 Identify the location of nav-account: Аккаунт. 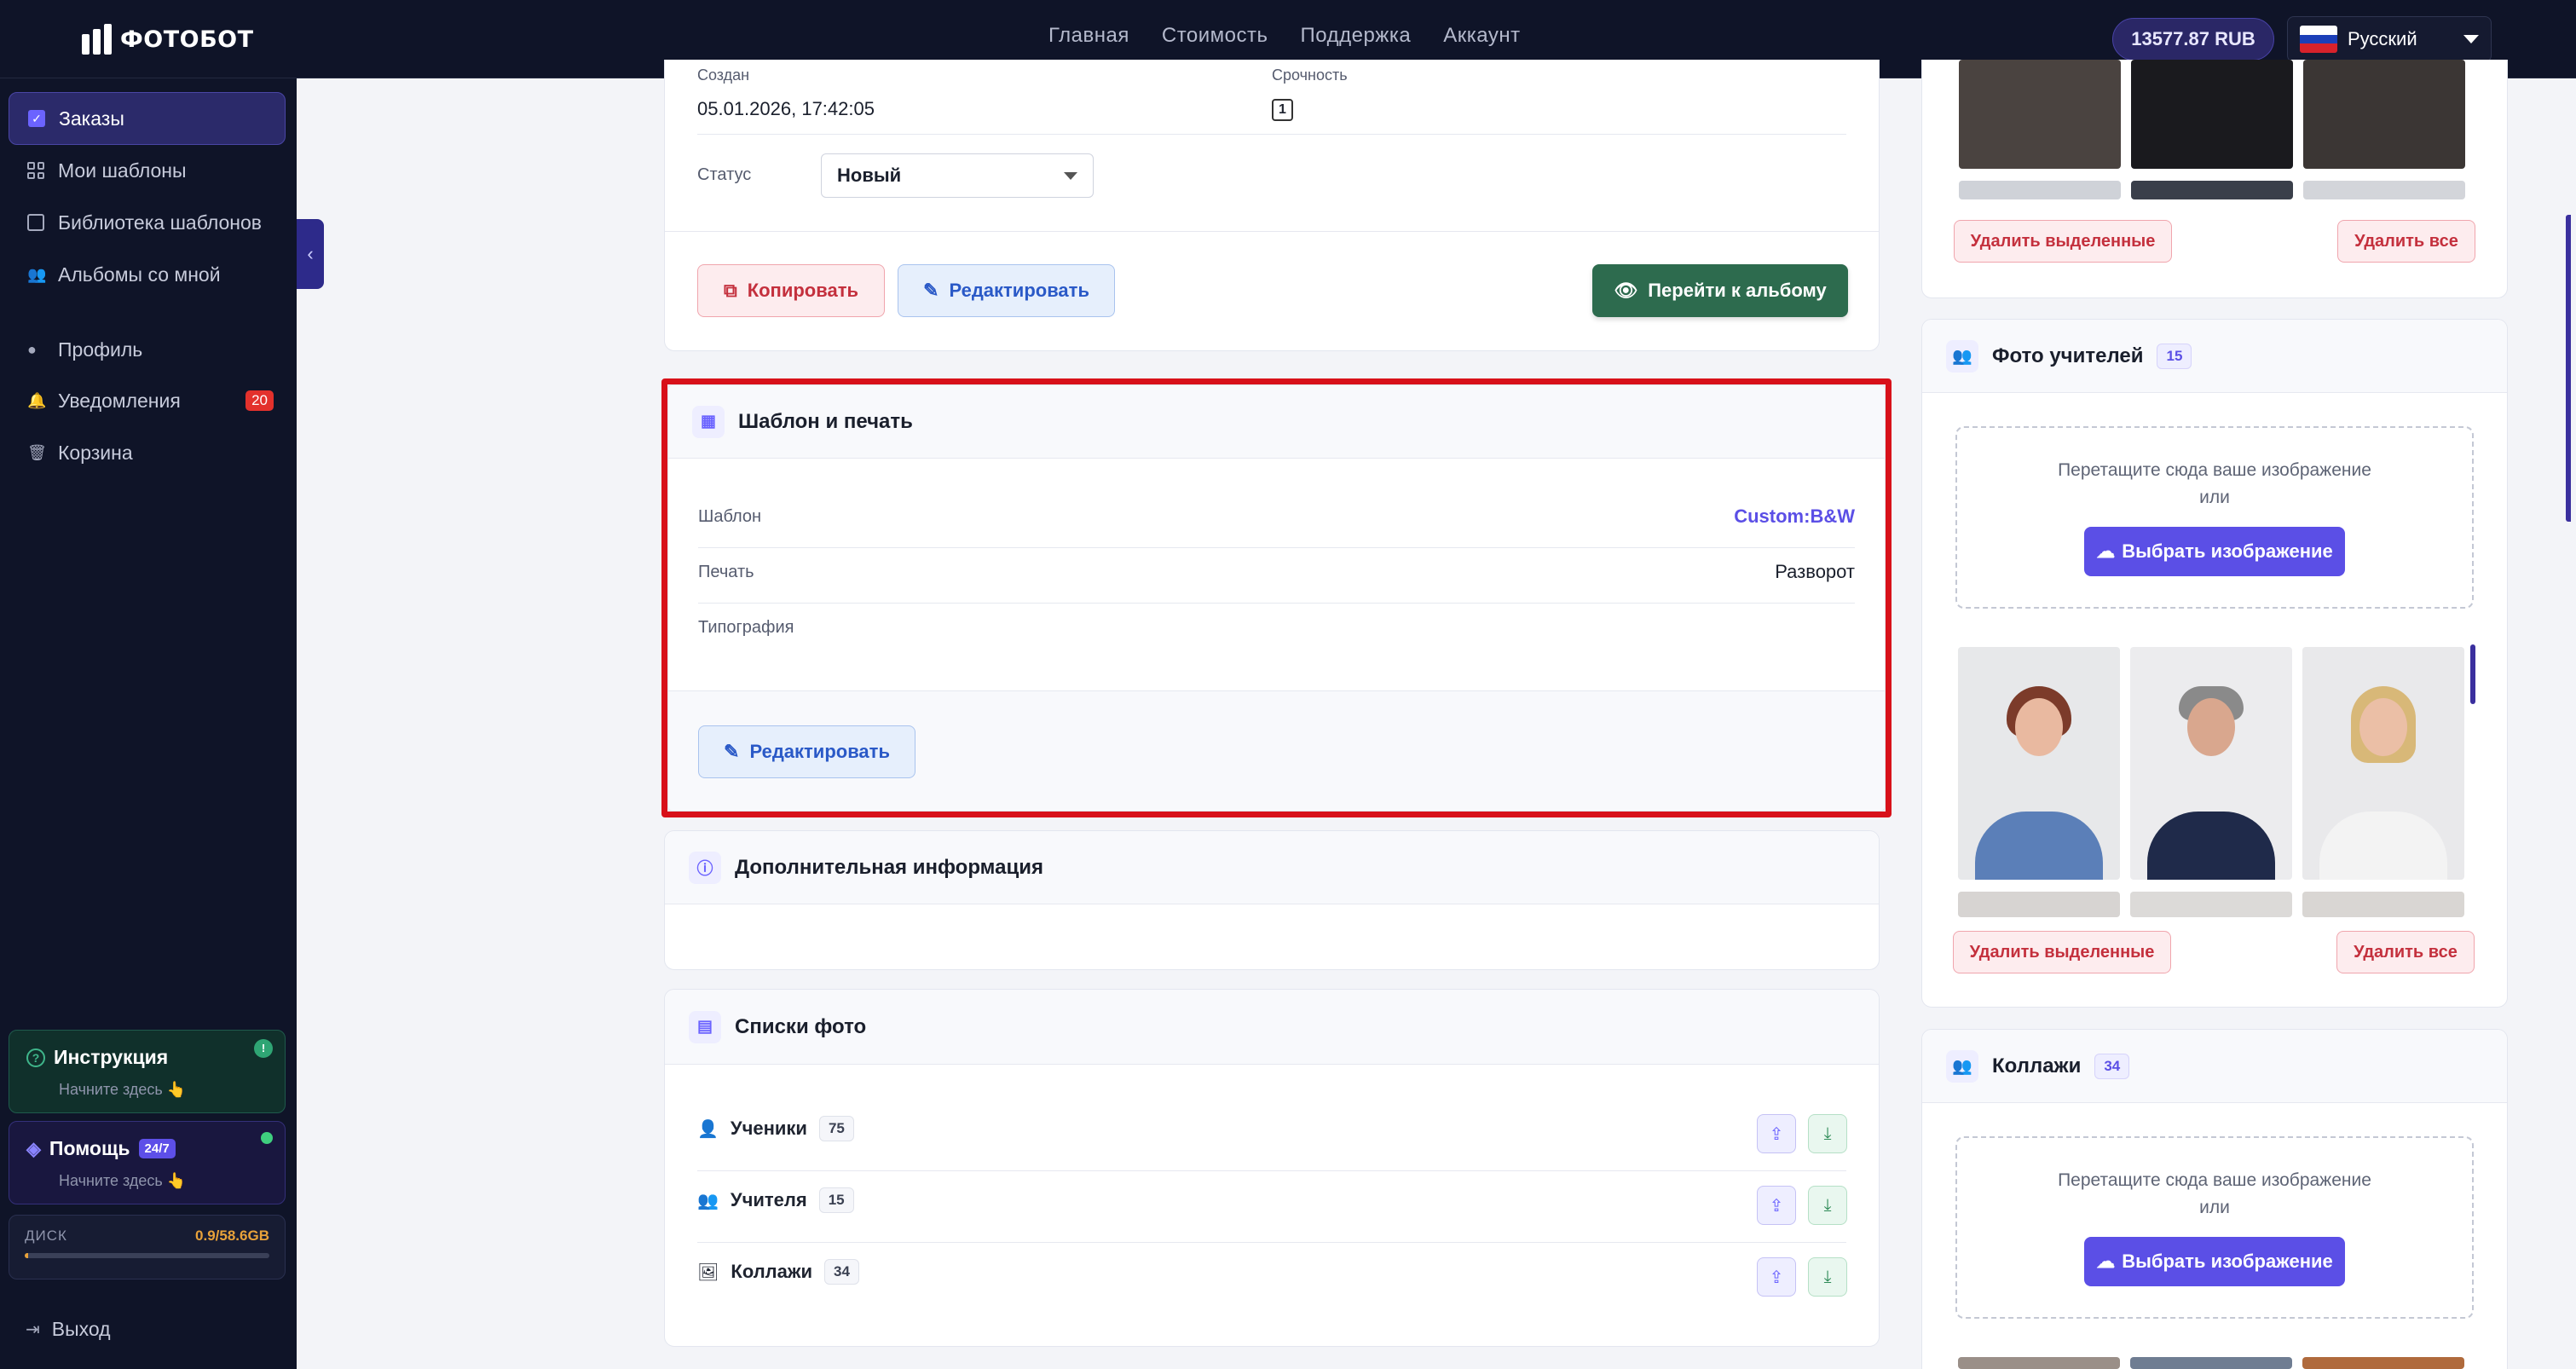
(1481, 36).